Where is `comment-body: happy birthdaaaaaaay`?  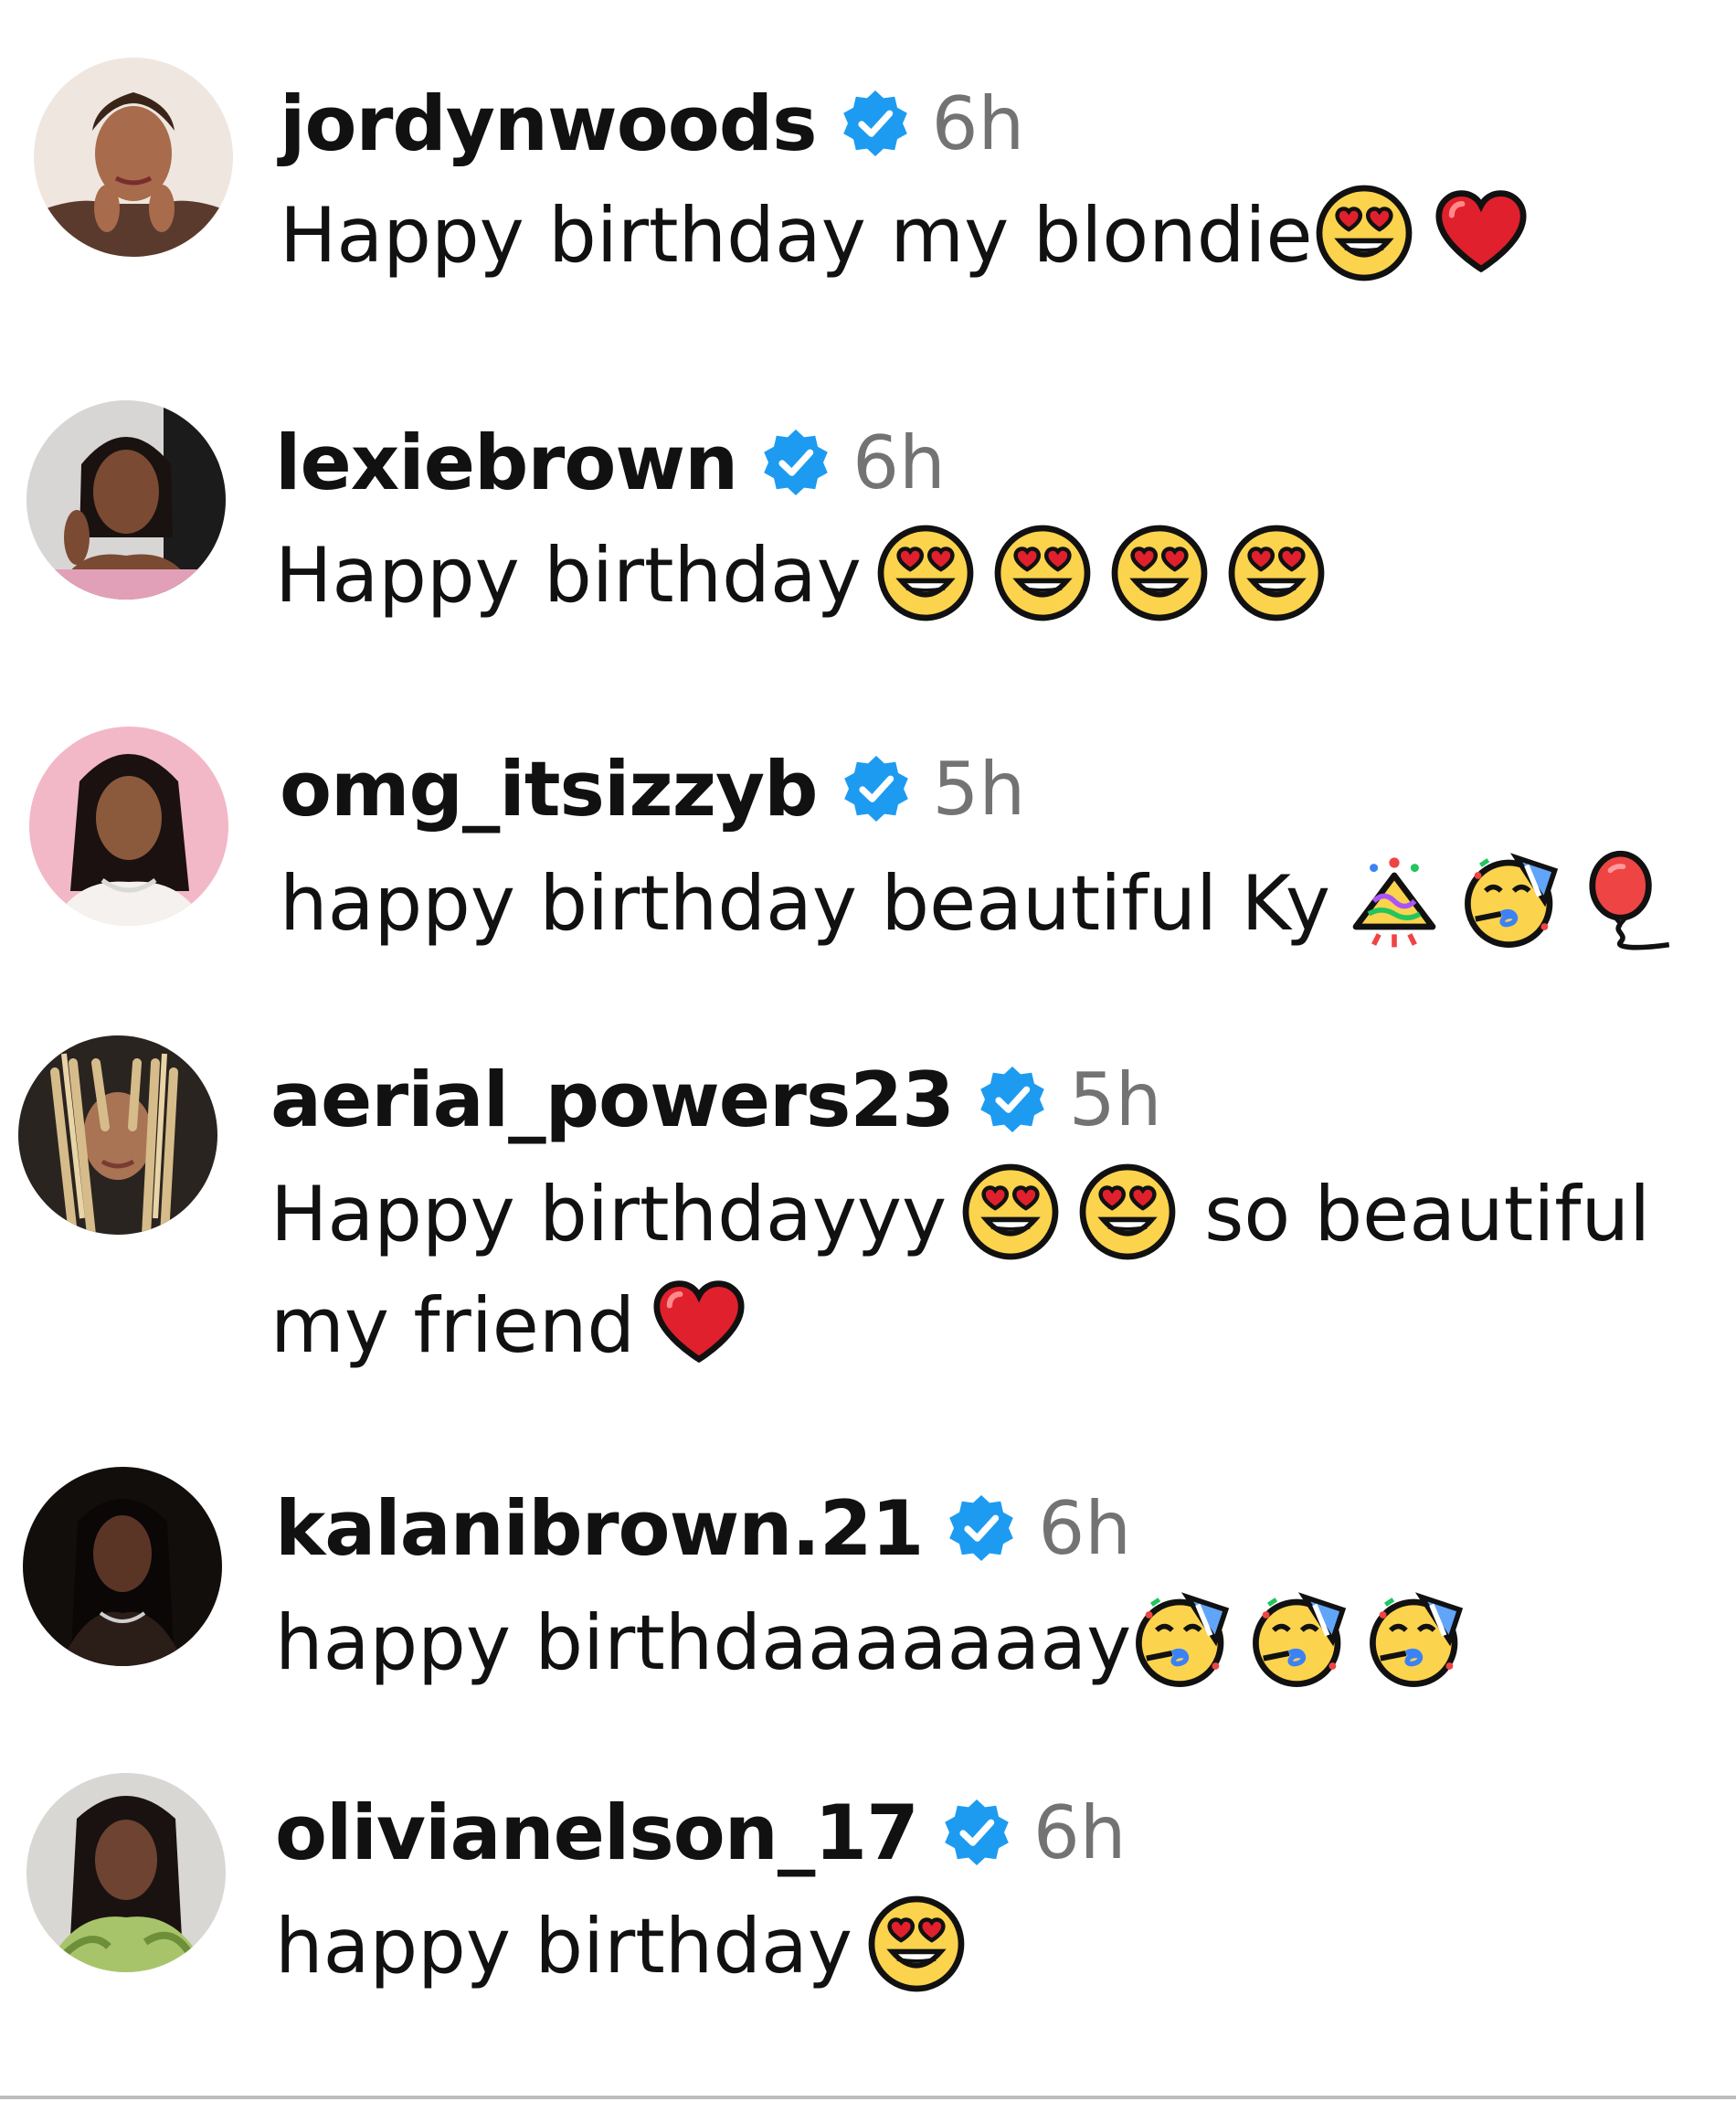 comment-body: happy birthdaaaaaaay is located at coordinates (878, 1643).